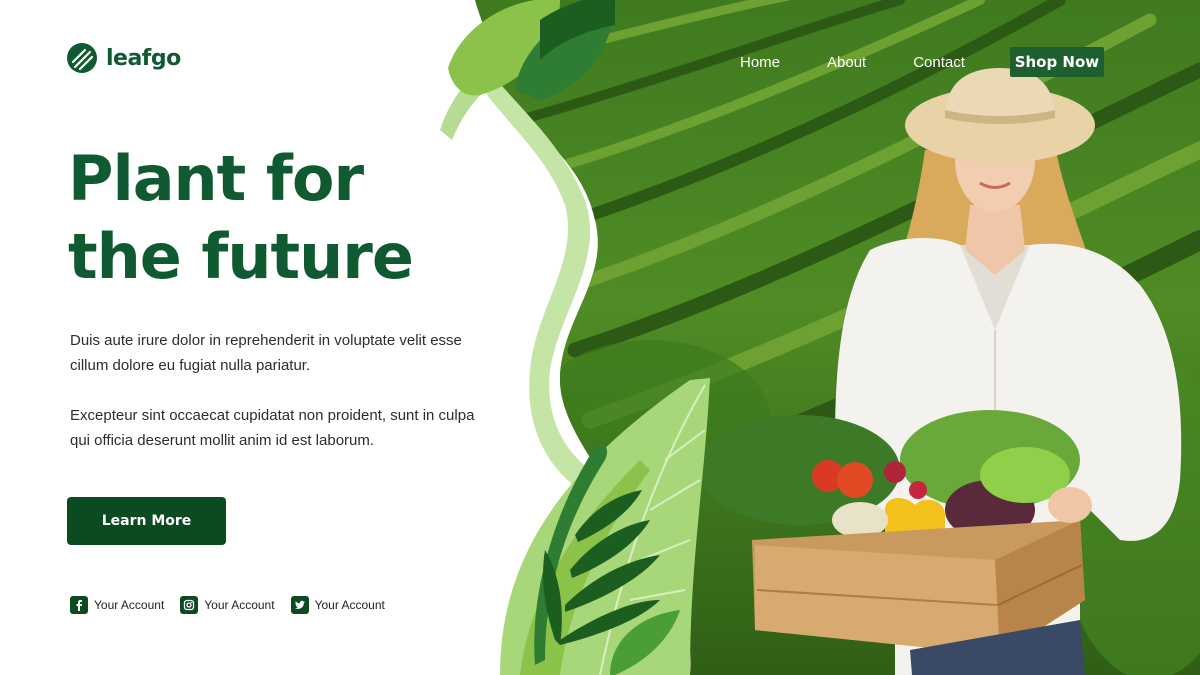 Image resolution: width=1200 pixels, height=675 pixels. What do you see at coordinates (143, 58) in the screenshot?
I see `brand-name: leafgo` at bounding box center [143, 58].